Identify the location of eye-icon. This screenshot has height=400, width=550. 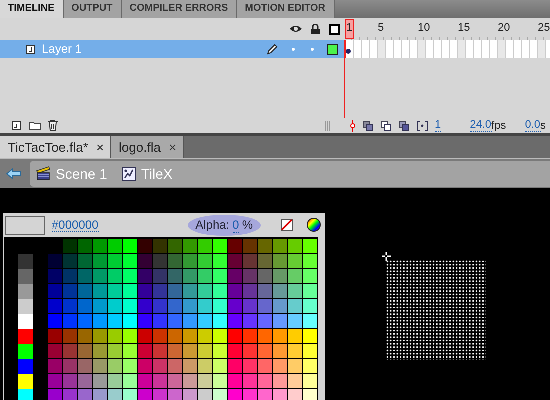
(296, 29).